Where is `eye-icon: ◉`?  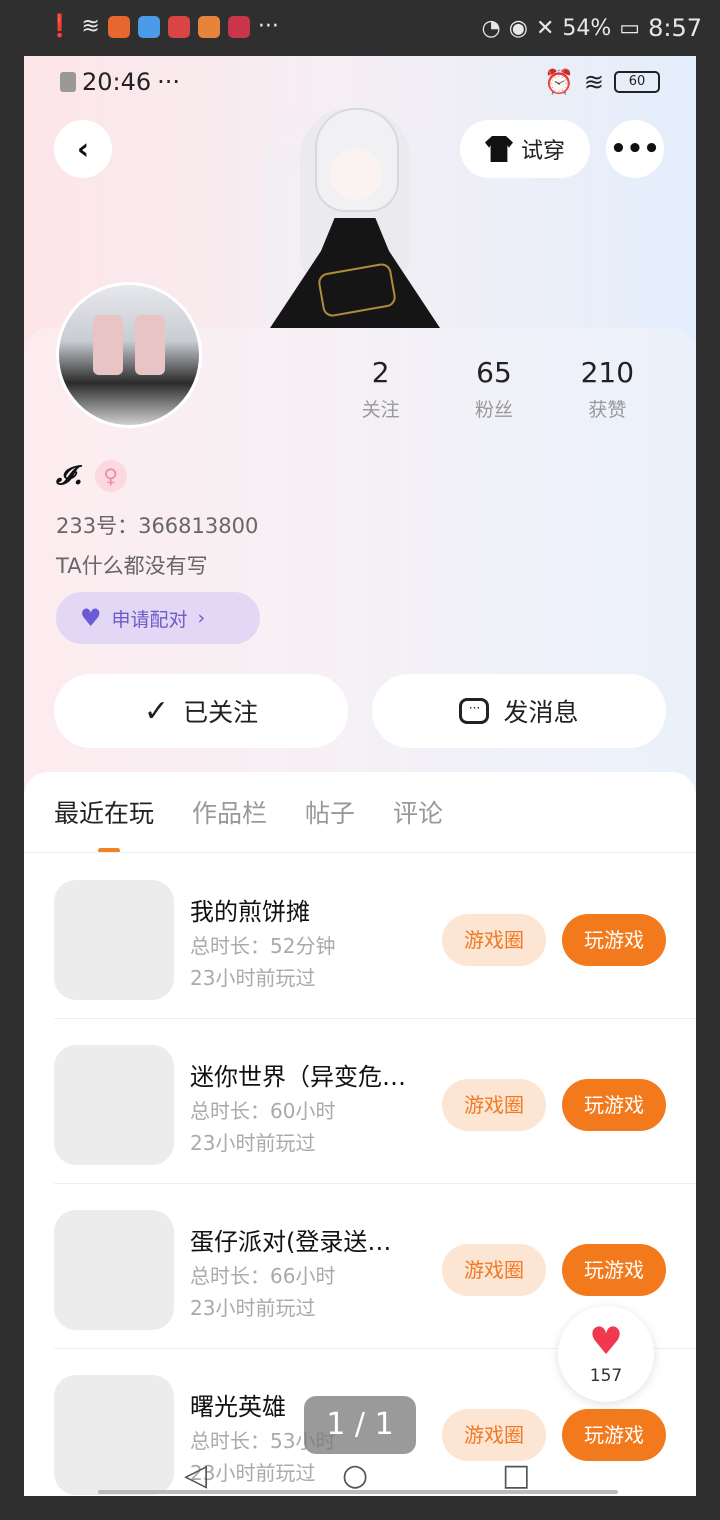
eye-icon: ◉ is located at coordinates (518, 28).